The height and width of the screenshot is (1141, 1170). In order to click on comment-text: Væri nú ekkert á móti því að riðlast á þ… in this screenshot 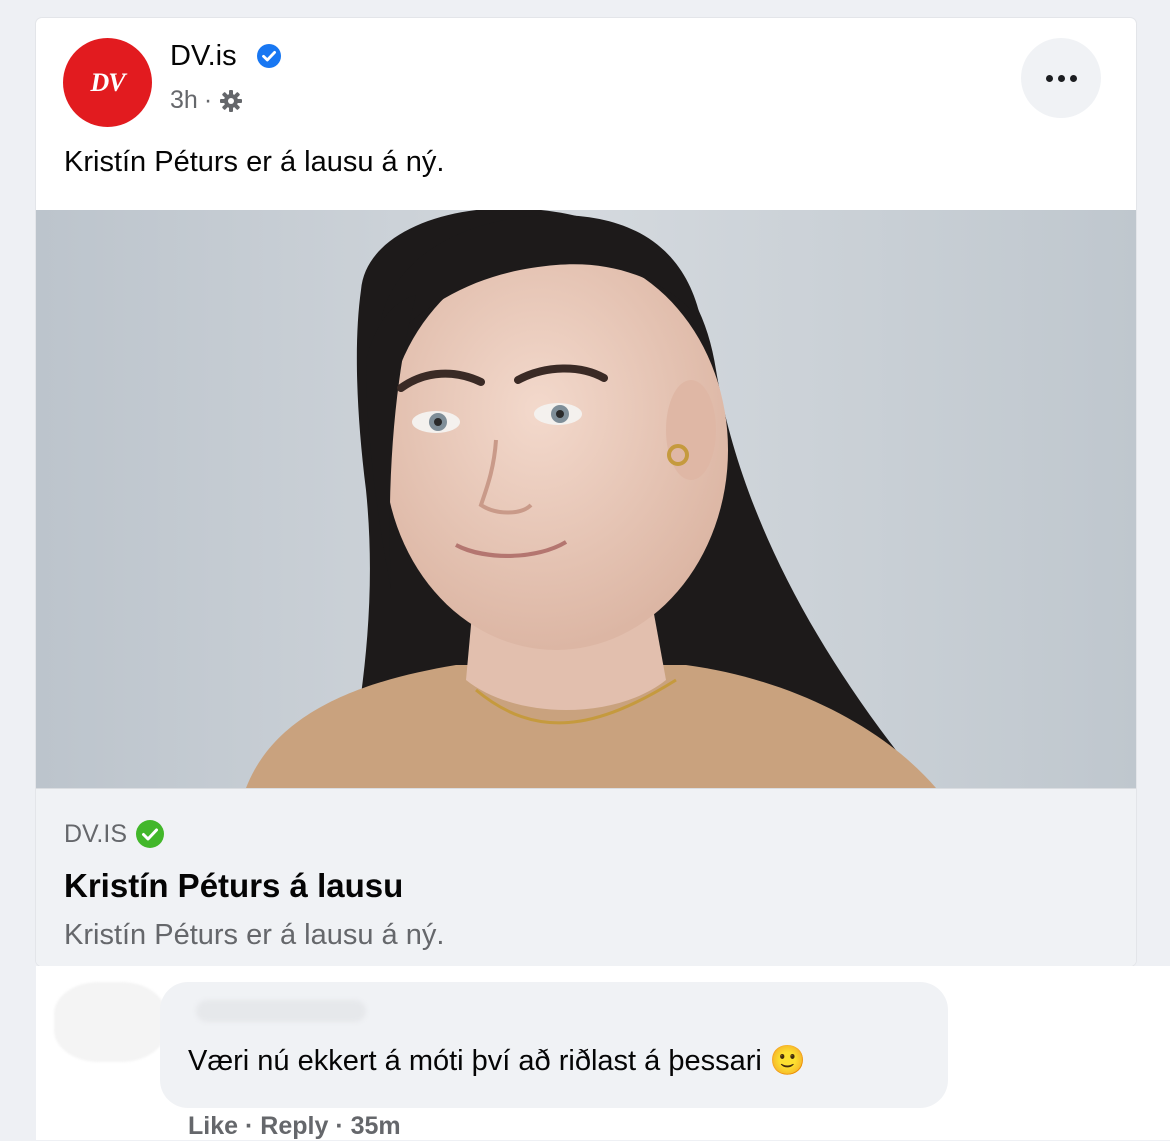, I will do `click(497, 1061)`.